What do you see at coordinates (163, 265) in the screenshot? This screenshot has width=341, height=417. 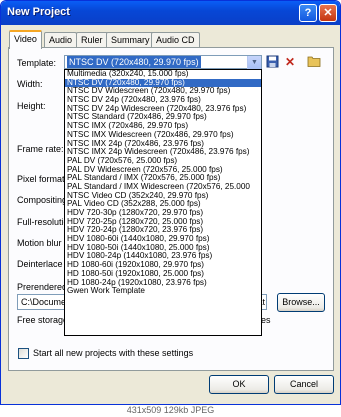 I see `template-option: HD 1080-60i (1920x1080, 29.970 fps)` at bounding box center [163, 265].